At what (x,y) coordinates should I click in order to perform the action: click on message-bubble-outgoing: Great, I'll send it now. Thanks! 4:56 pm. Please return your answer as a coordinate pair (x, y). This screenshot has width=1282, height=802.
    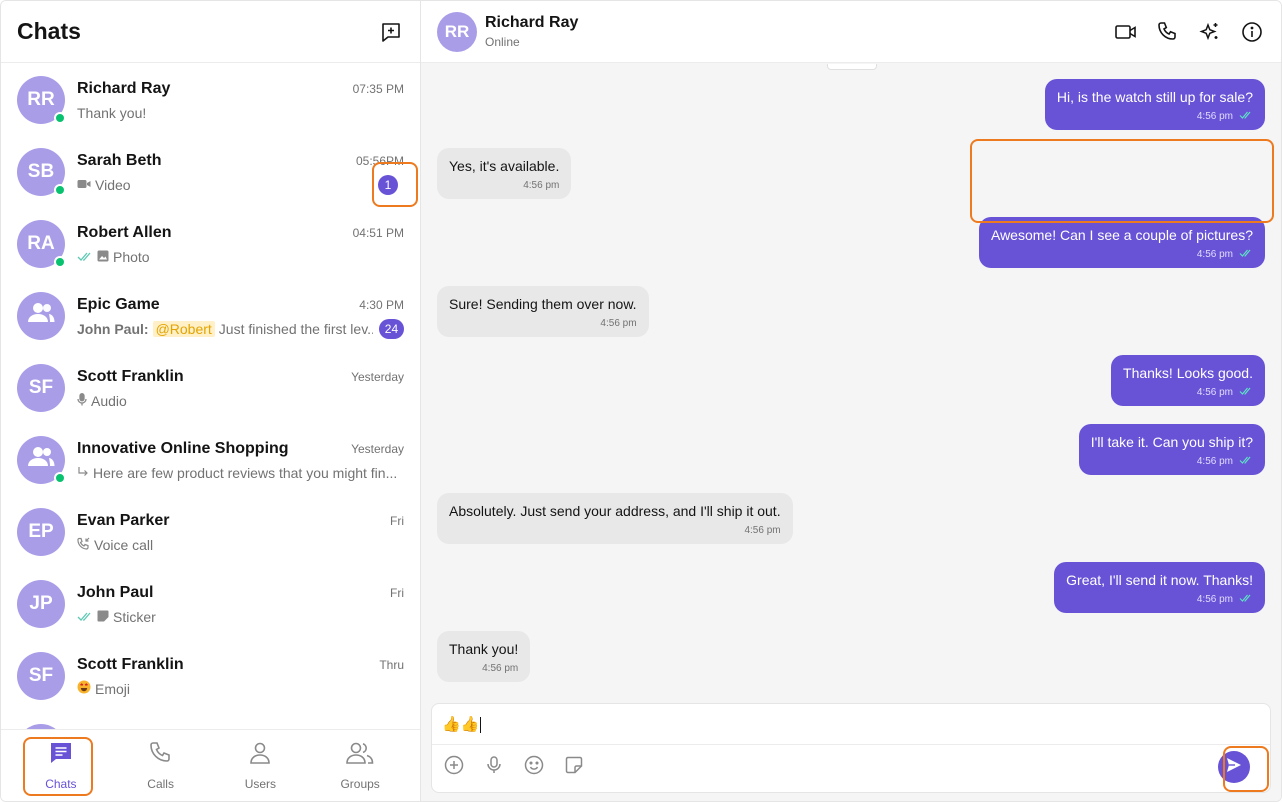
    Looking at the image, I should click on (1159, 587).